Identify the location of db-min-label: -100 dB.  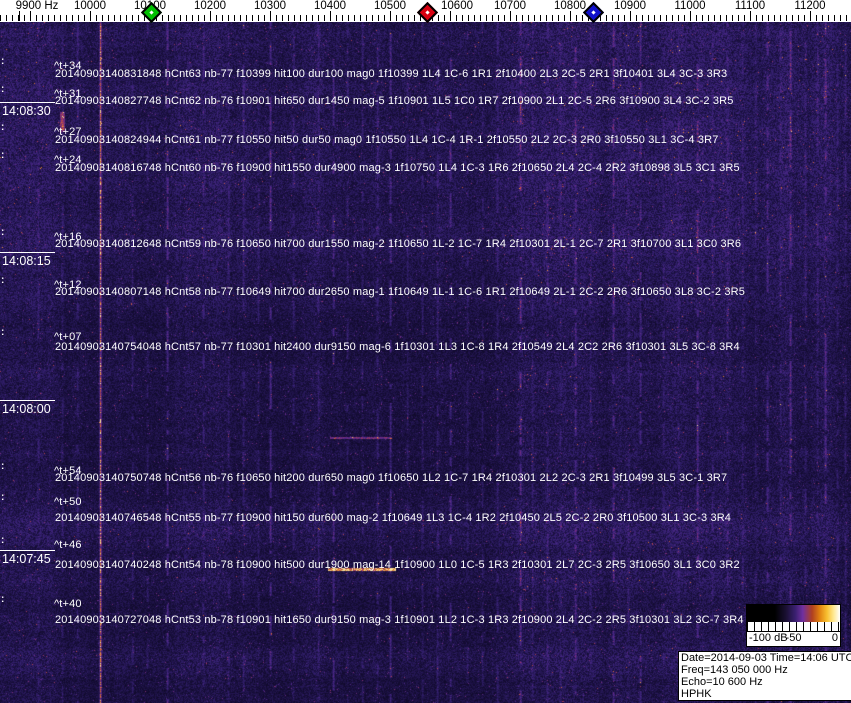
(768, 638).